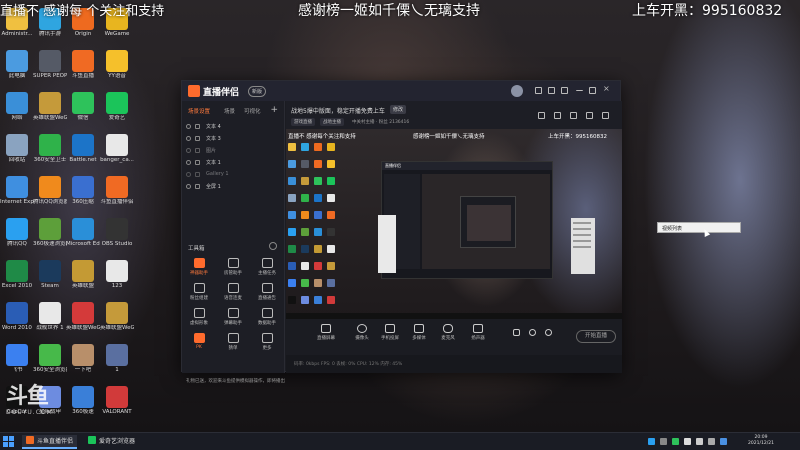 This screenshot has height=450, width=800. What do you see at coordinates (117, 64) in the screenshot?
I see `desktop-icon: YY语音` at bounding box center [117, 64].